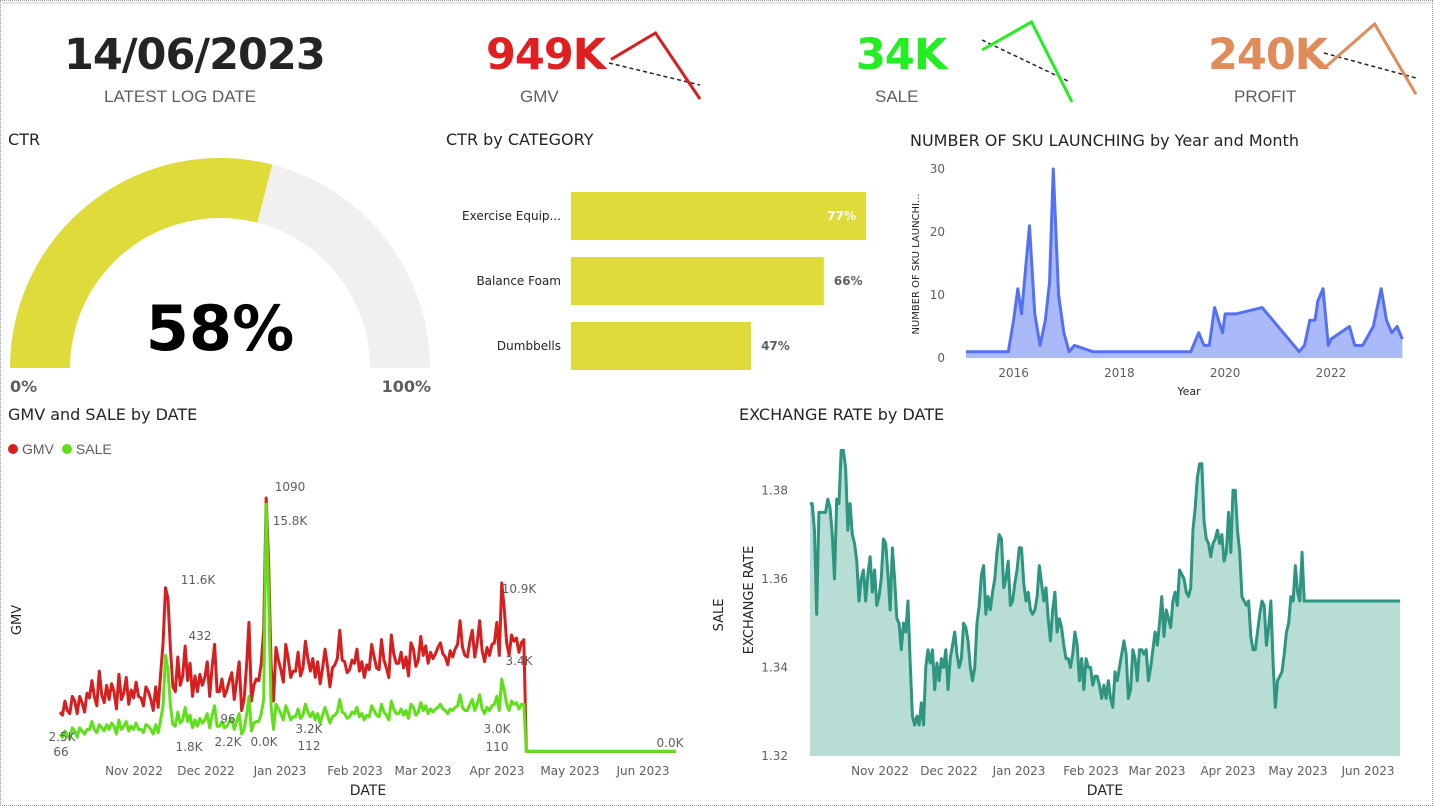 Image resolution: width=1433 pixels, height=806 pixels. I want to click on gauge-value: 58%, so click(220, 328).